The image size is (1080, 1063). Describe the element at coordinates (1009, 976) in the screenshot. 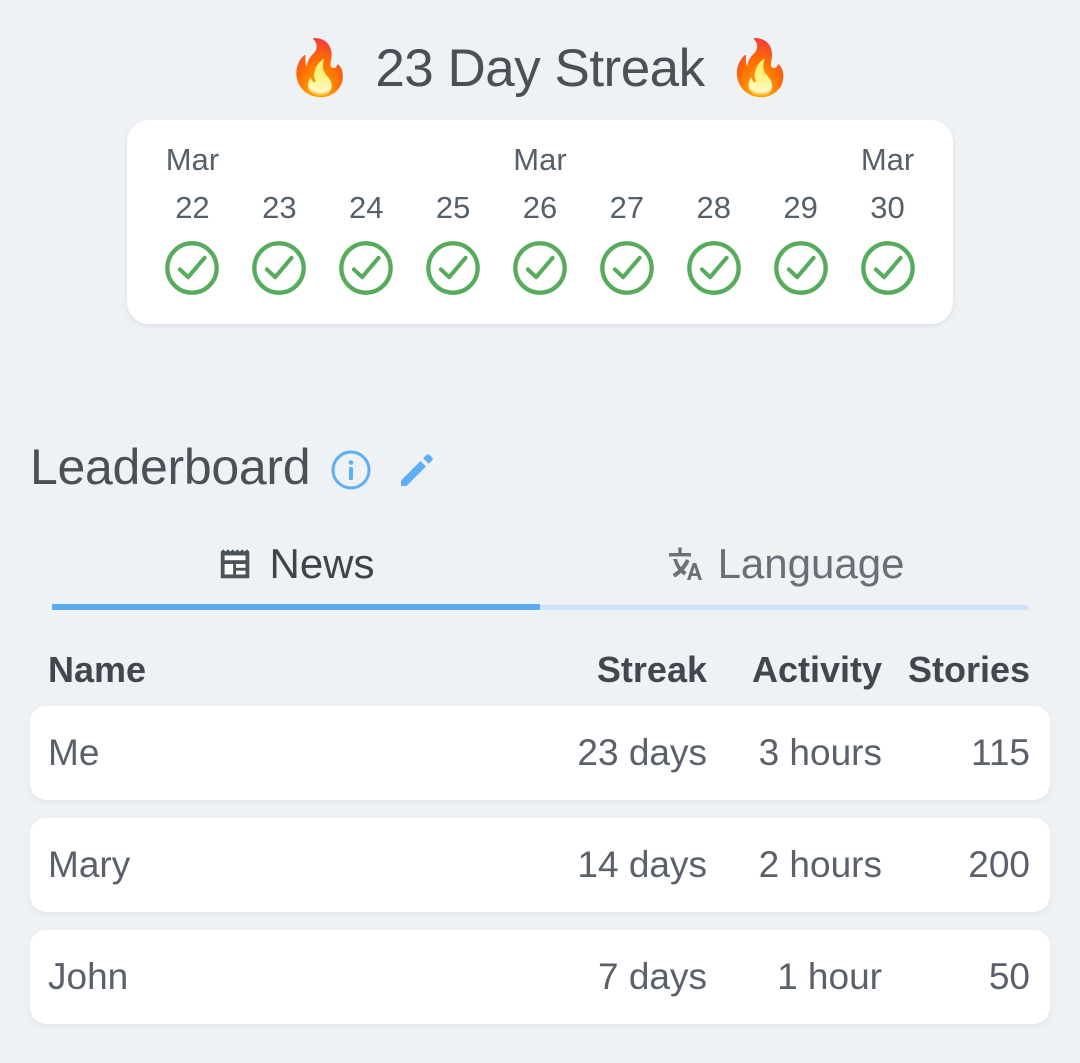

I see `cell-stories: 50` at that location.